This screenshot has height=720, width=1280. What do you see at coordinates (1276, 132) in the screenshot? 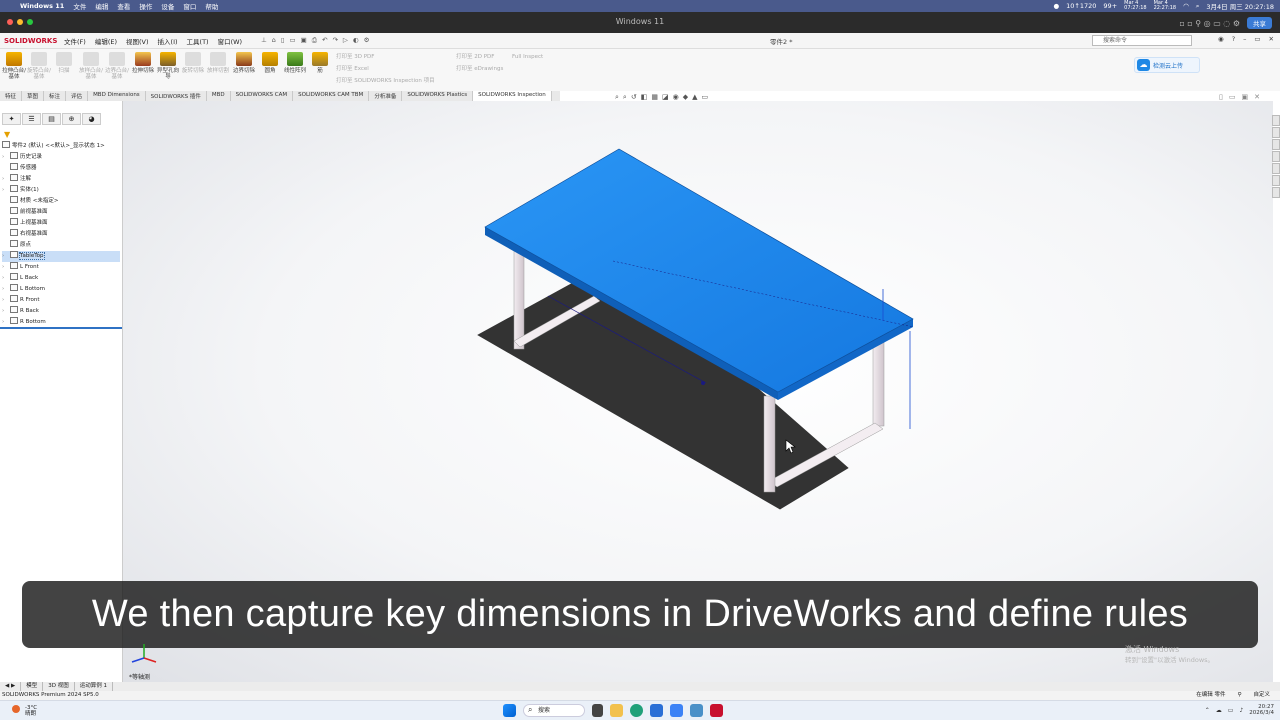
I see `task-pane-library` at bounding box center [1276, 132].